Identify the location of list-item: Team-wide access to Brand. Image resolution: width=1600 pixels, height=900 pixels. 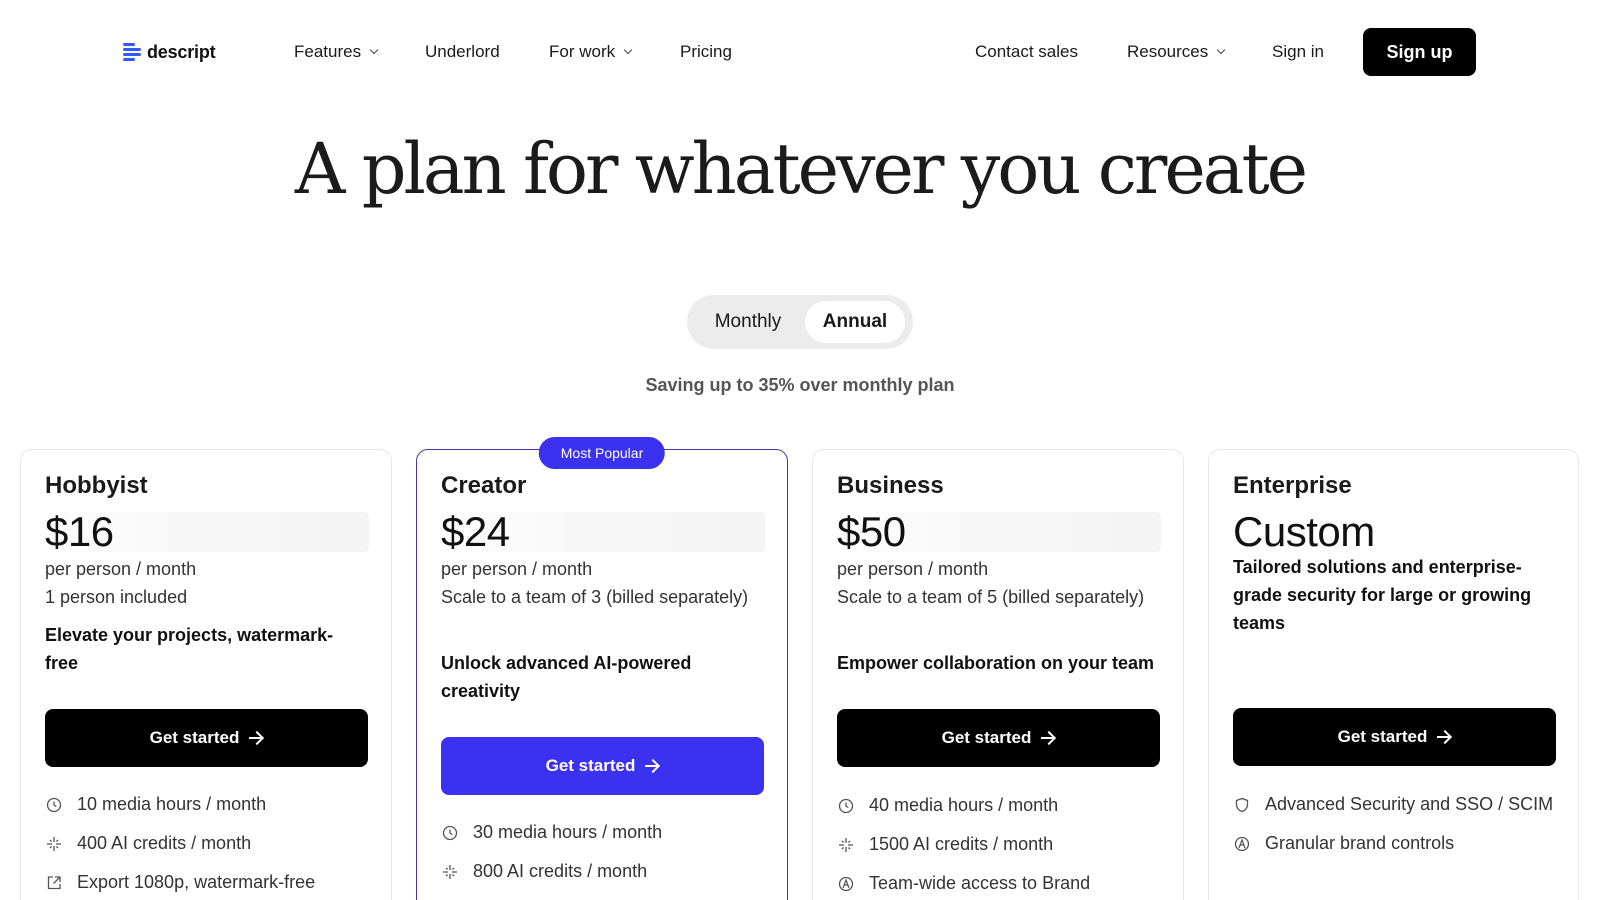
(1002, 883).